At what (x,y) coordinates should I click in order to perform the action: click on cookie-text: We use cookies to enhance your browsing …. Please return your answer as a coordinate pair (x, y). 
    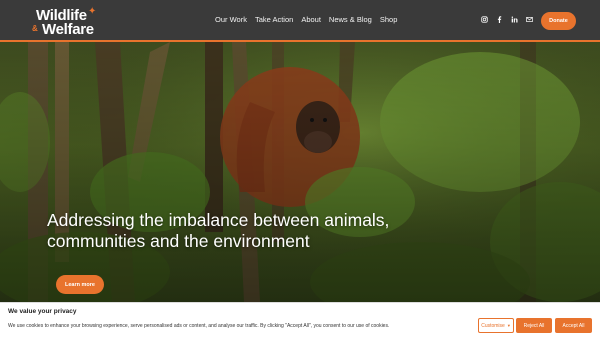
    Looking at the image, I should click on (199, 326).